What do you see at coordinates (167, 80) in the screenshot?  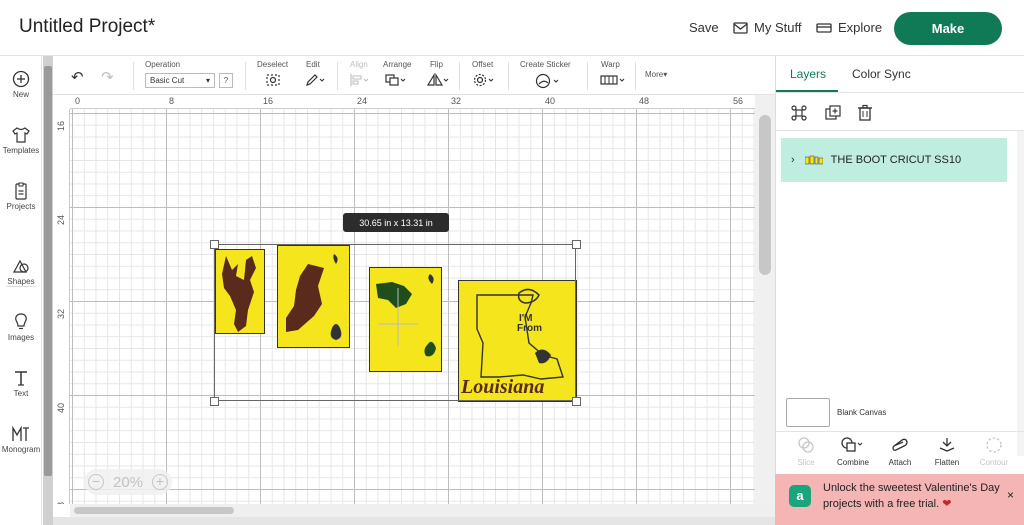 I see `operation-value: Basic Cut` at bounding box center [167, 80].